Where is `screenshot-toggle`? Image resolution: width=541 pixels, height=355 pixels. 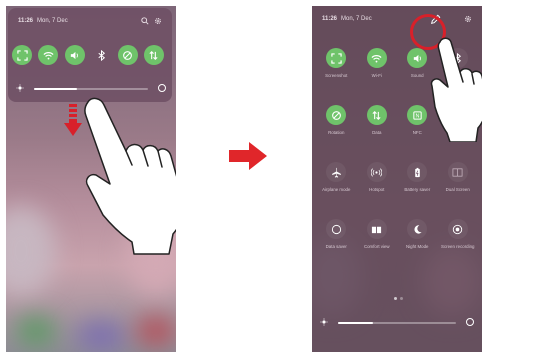
screenshot-toggle is located at coordinates (336, 58).